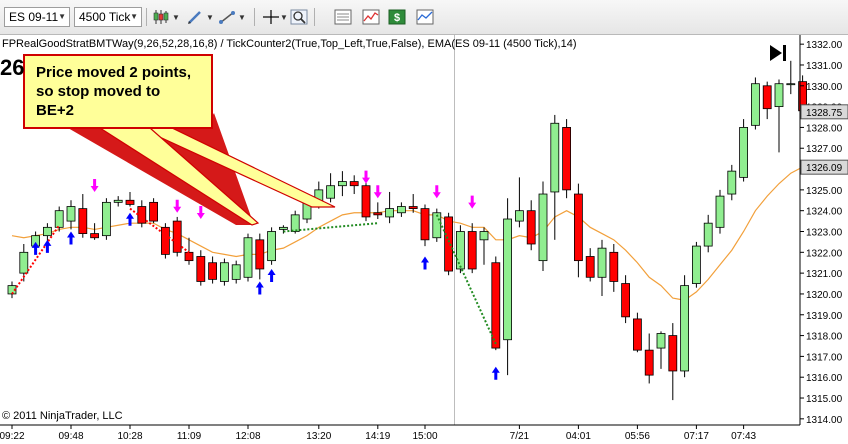  I want to click on drawing-tool-dropdown: ▼, so click(210, 17).